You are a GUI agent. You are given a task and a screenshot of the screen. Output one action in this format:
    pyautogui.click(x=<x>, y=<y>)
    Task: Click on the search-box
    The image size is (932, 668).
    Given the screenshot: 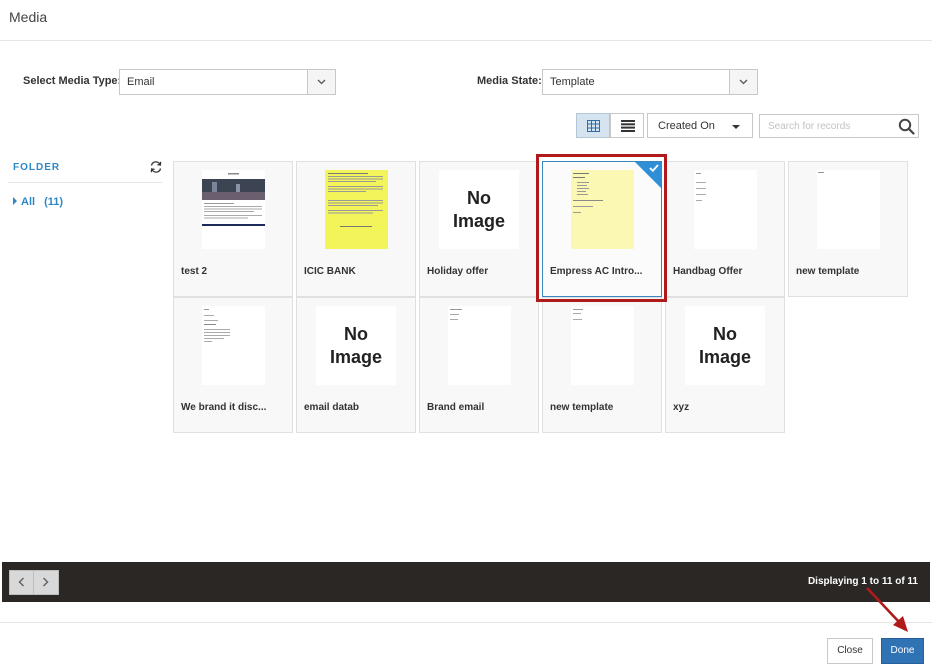 What is the action you would take?
    pyautogui.click(x=839, y=126)
    